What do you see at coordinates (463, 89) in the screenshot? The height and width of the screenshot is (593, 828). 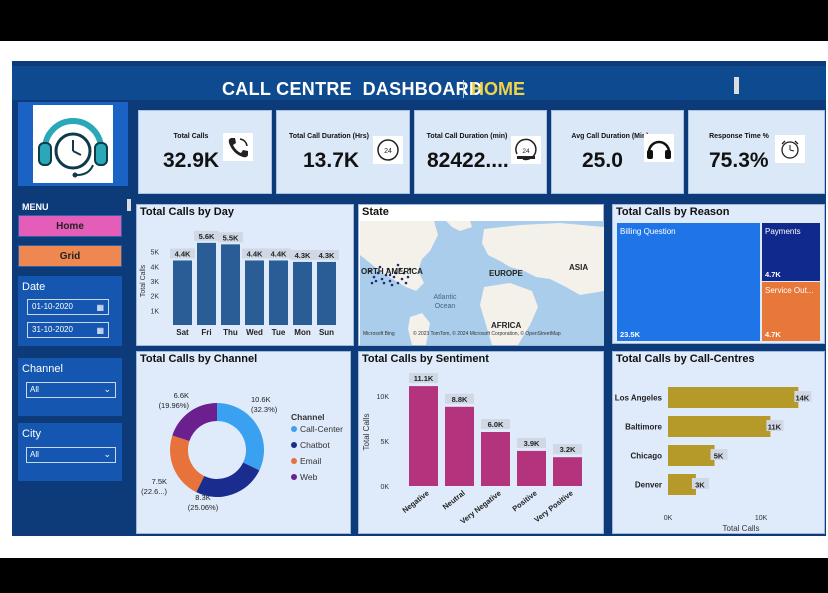 I see `header-separator` at bounding box center [463, 89].